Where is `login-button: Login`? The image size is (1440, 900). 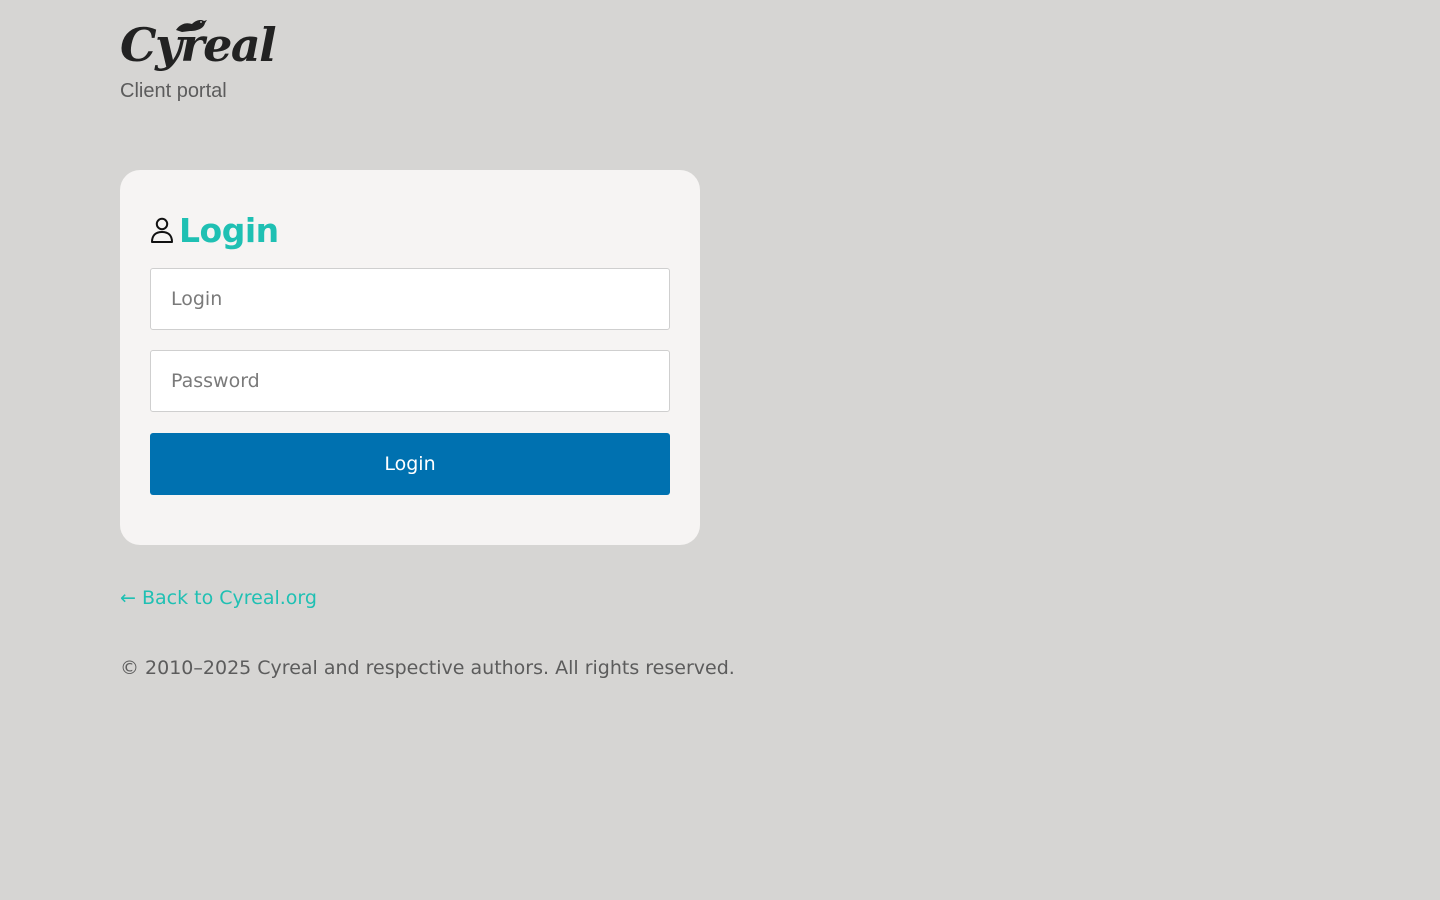
login-button: Login is located at coordinates (410, 464).